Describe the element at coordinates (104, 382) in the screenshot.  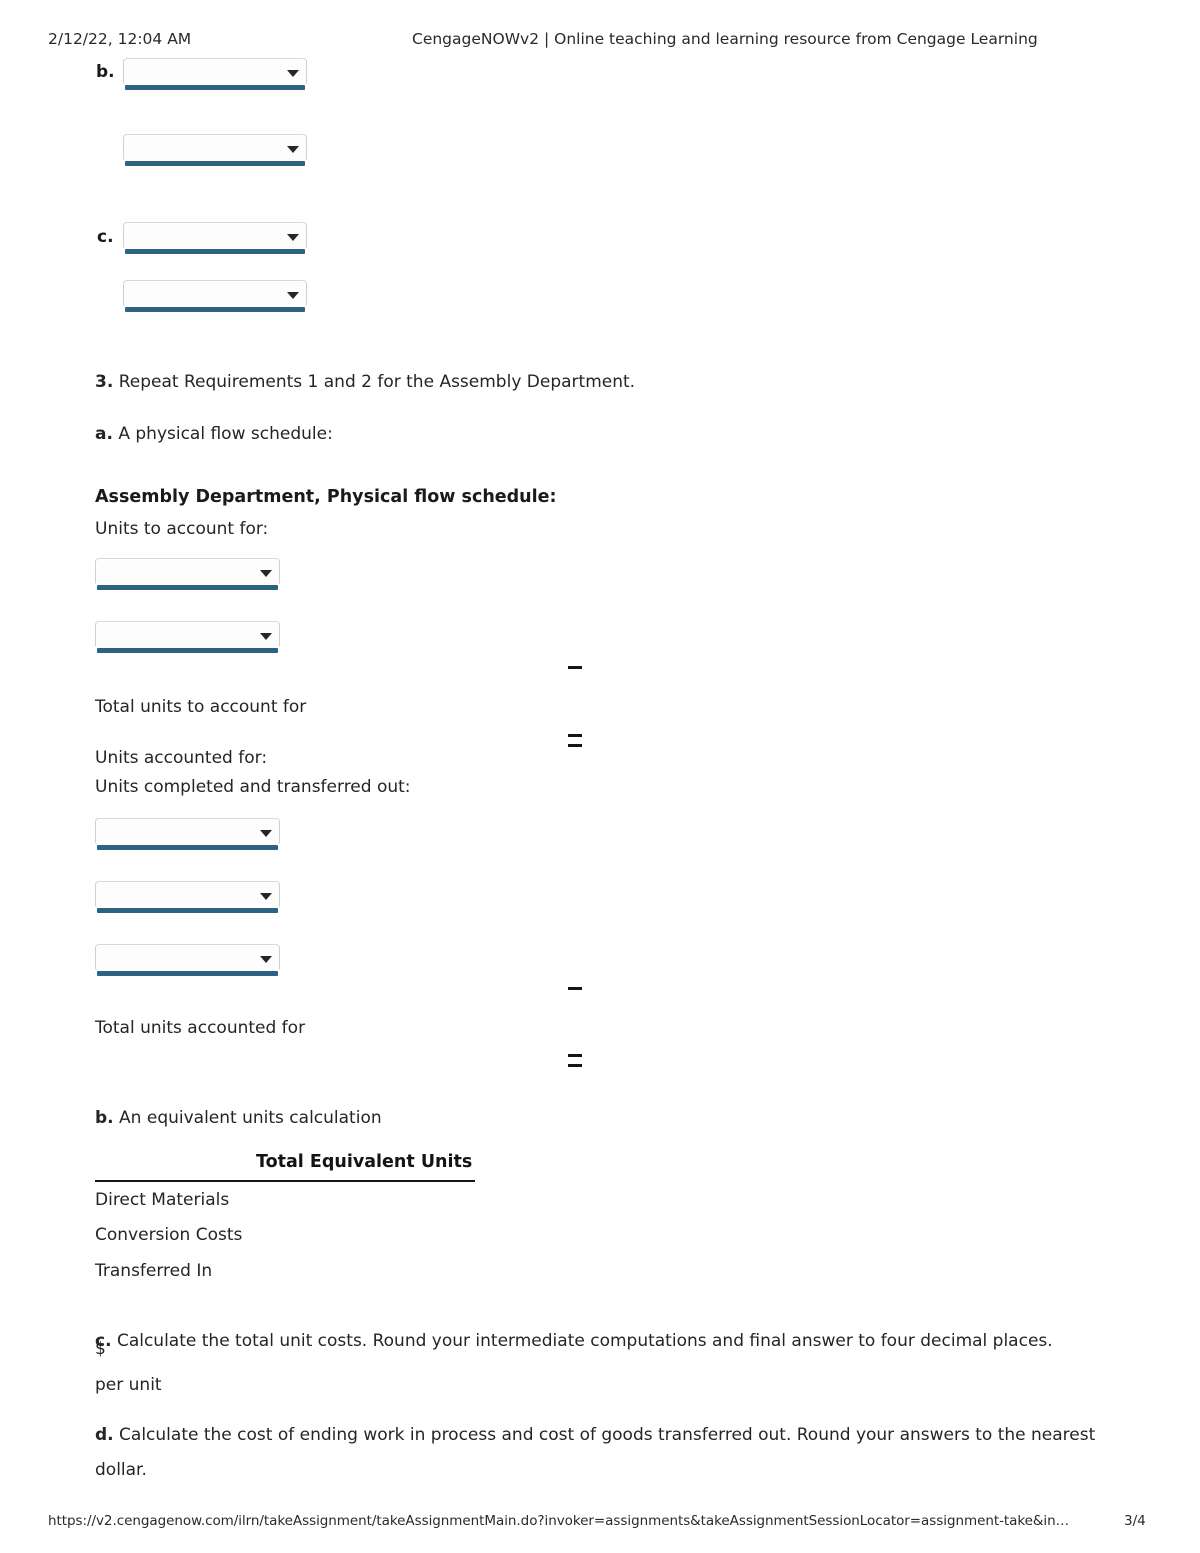
I see `requirement-3-number: 3.` at that location.